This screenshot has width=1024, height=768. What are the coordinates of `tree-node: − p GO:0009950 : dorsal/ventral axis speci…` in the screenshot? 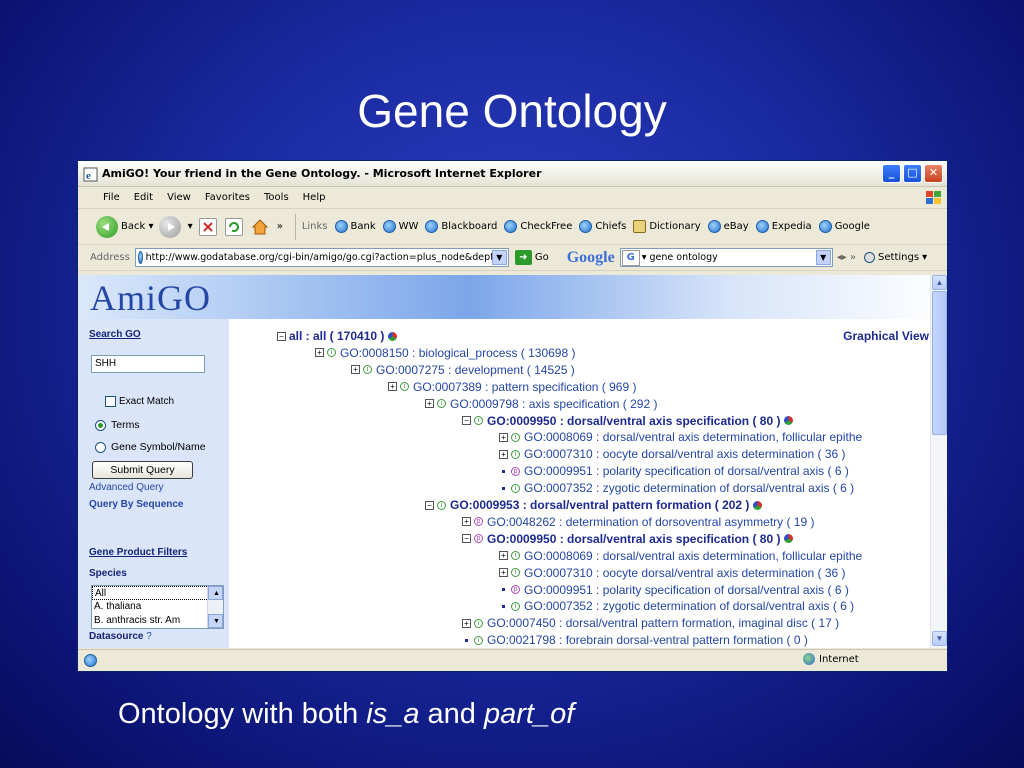 It's located at (628, 539).